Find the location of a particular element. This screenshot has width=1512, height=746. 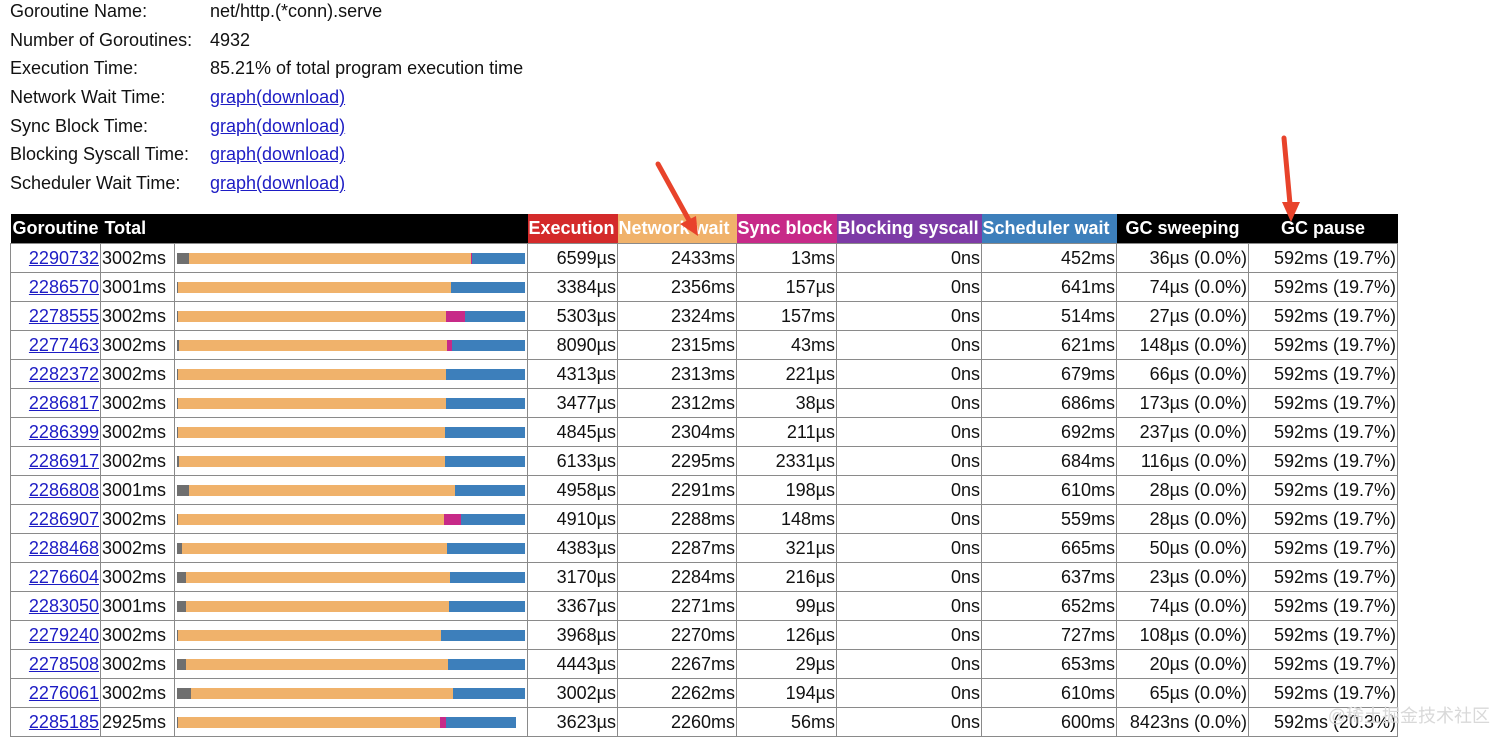

cell-sync-block: 198µs is located at coordinates (786, 490).